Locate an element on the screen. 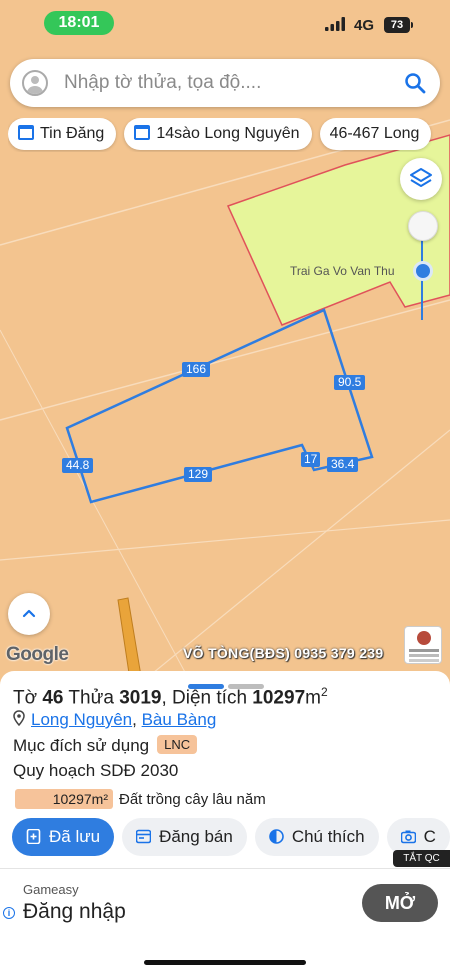  layers-button is located at coordinates (421, 179).